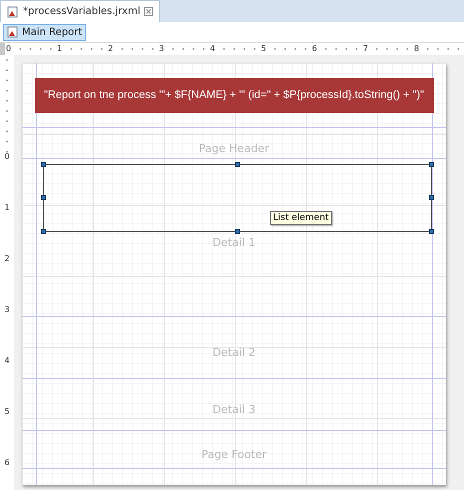  Describe the element at coordinates (301, 218) in the screenshot. I see `tooltip: List element` at that location.